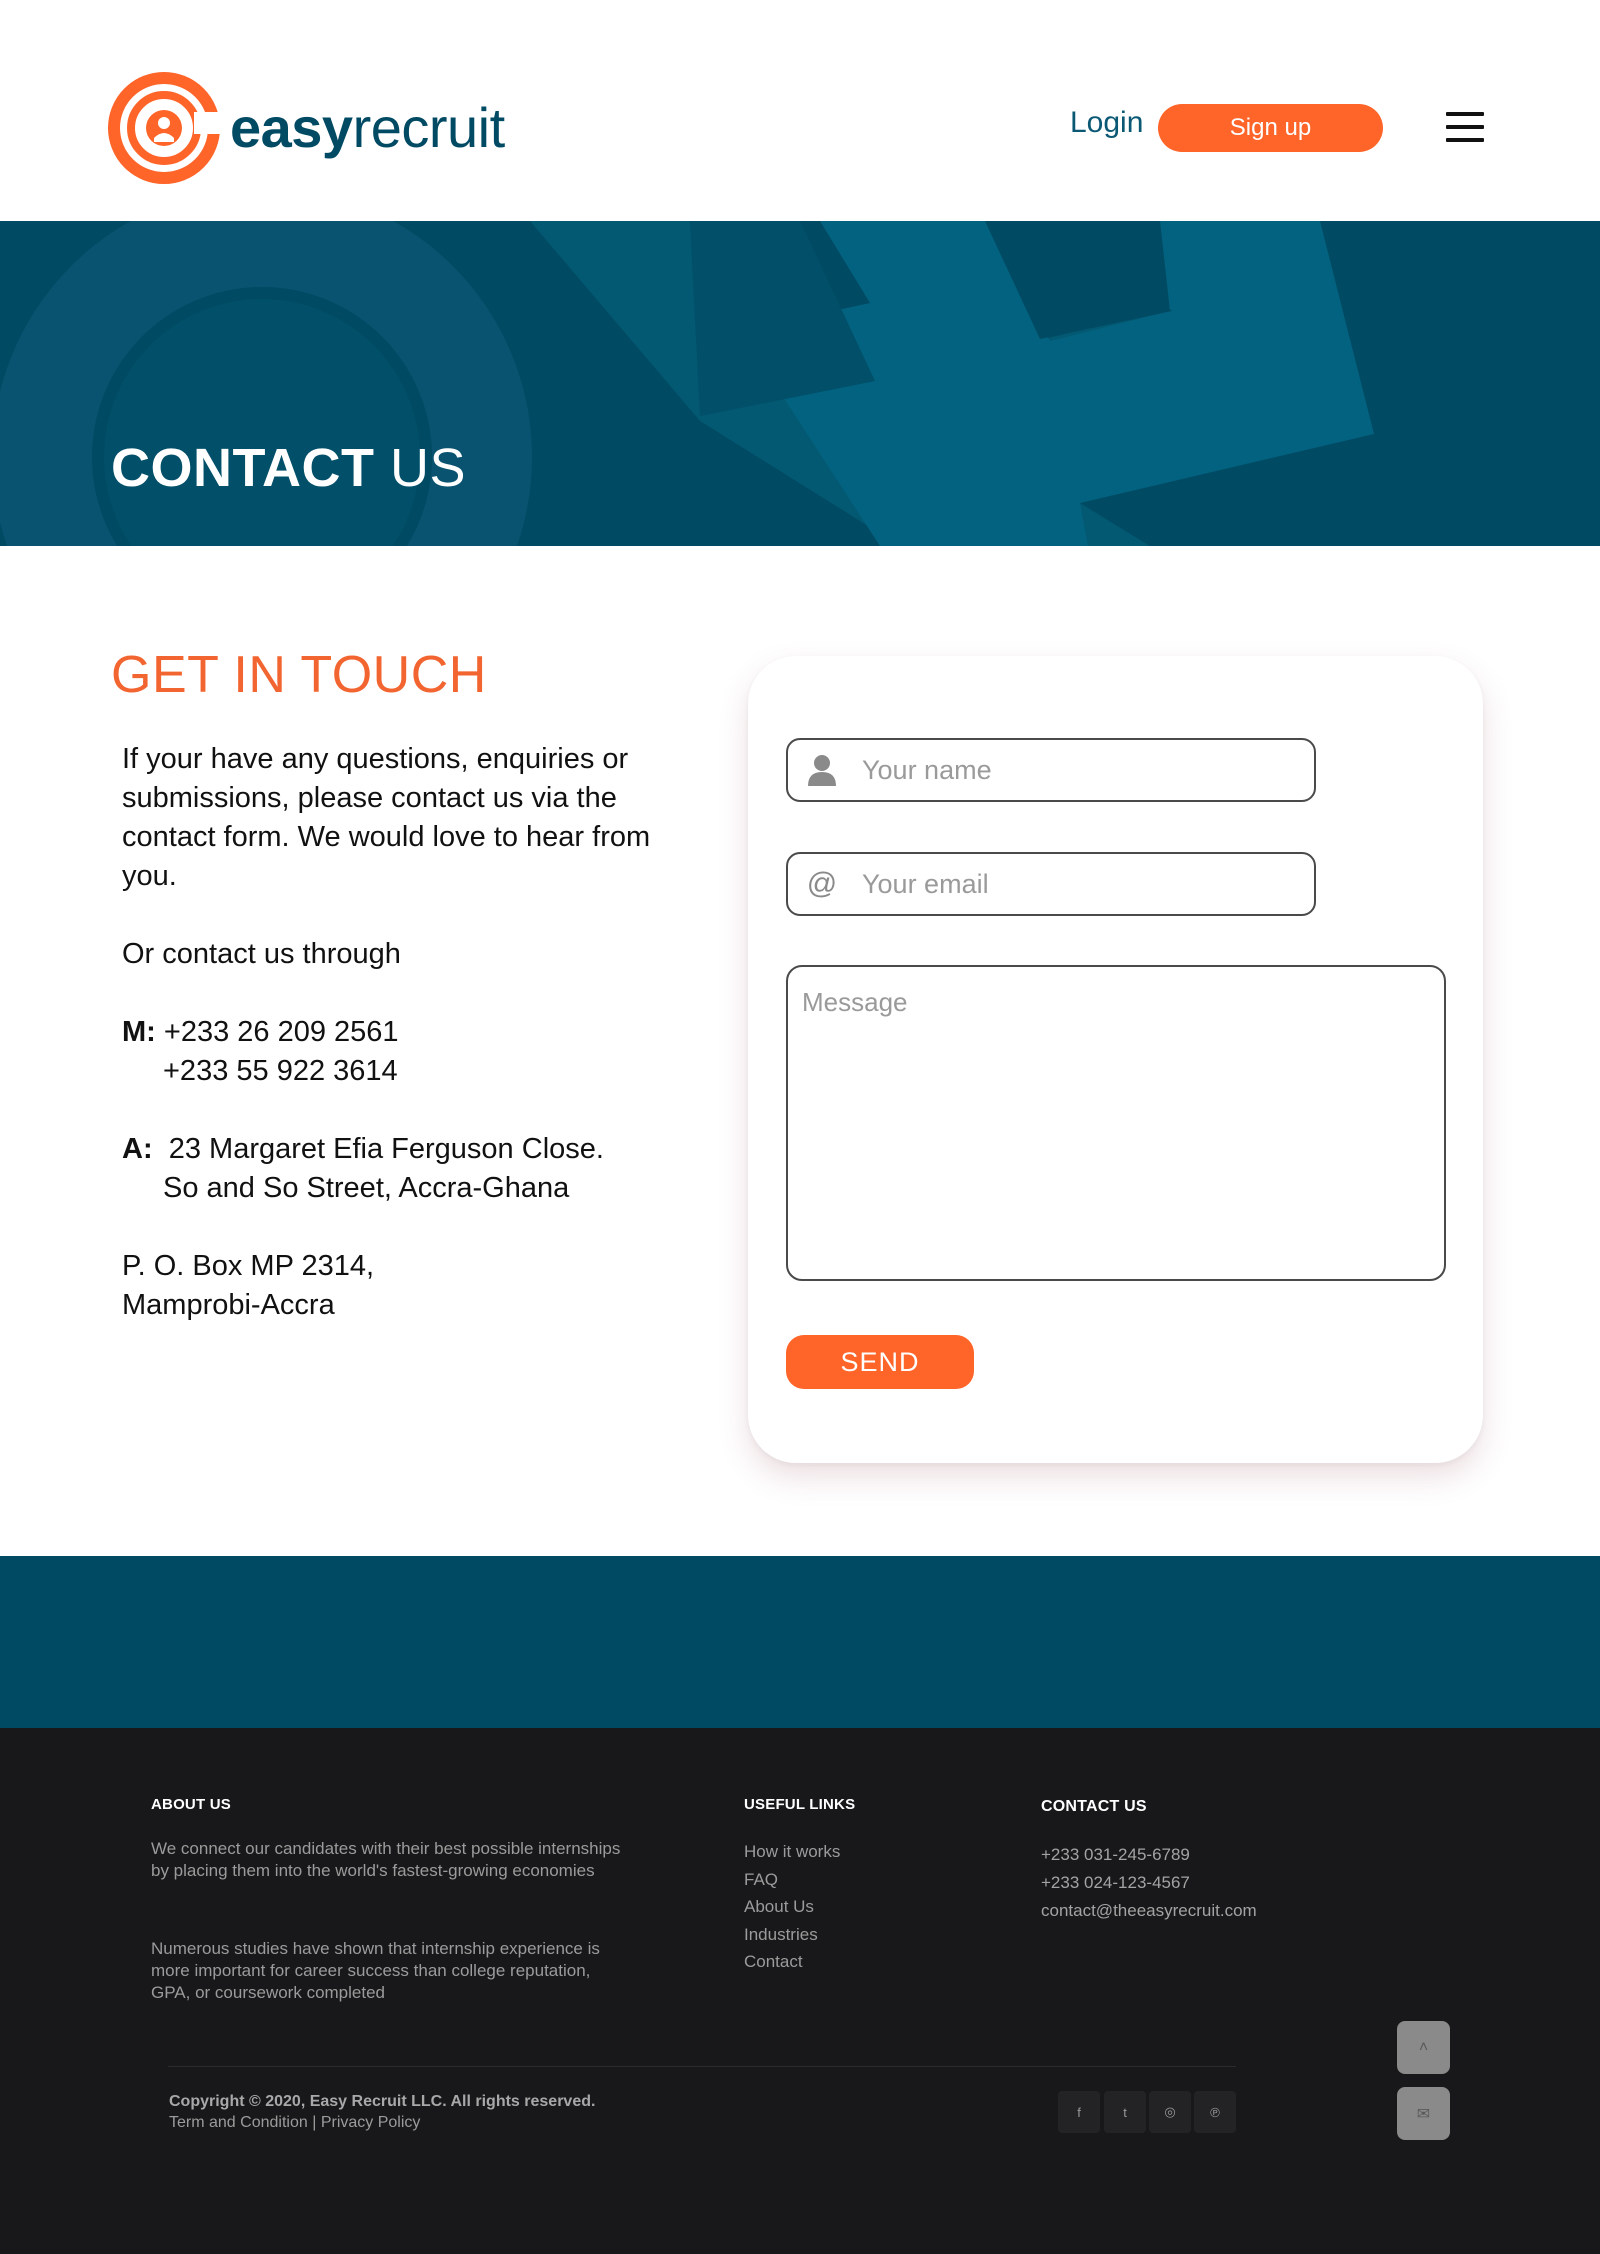 The width and height of the screenshot is (1600, 2254). What do you see at coordinates (366, 1188) in the screenshot?
I see `address-line-2: So and So Street, Accra-Ghana` at bounding box center [366, 1188].